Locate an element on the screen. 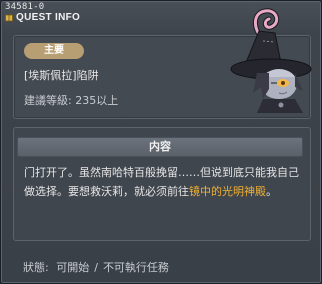 The width and height of the screenshot is (322, 284). quest-type-badge: 主要 is located at coordinates (54, 51).